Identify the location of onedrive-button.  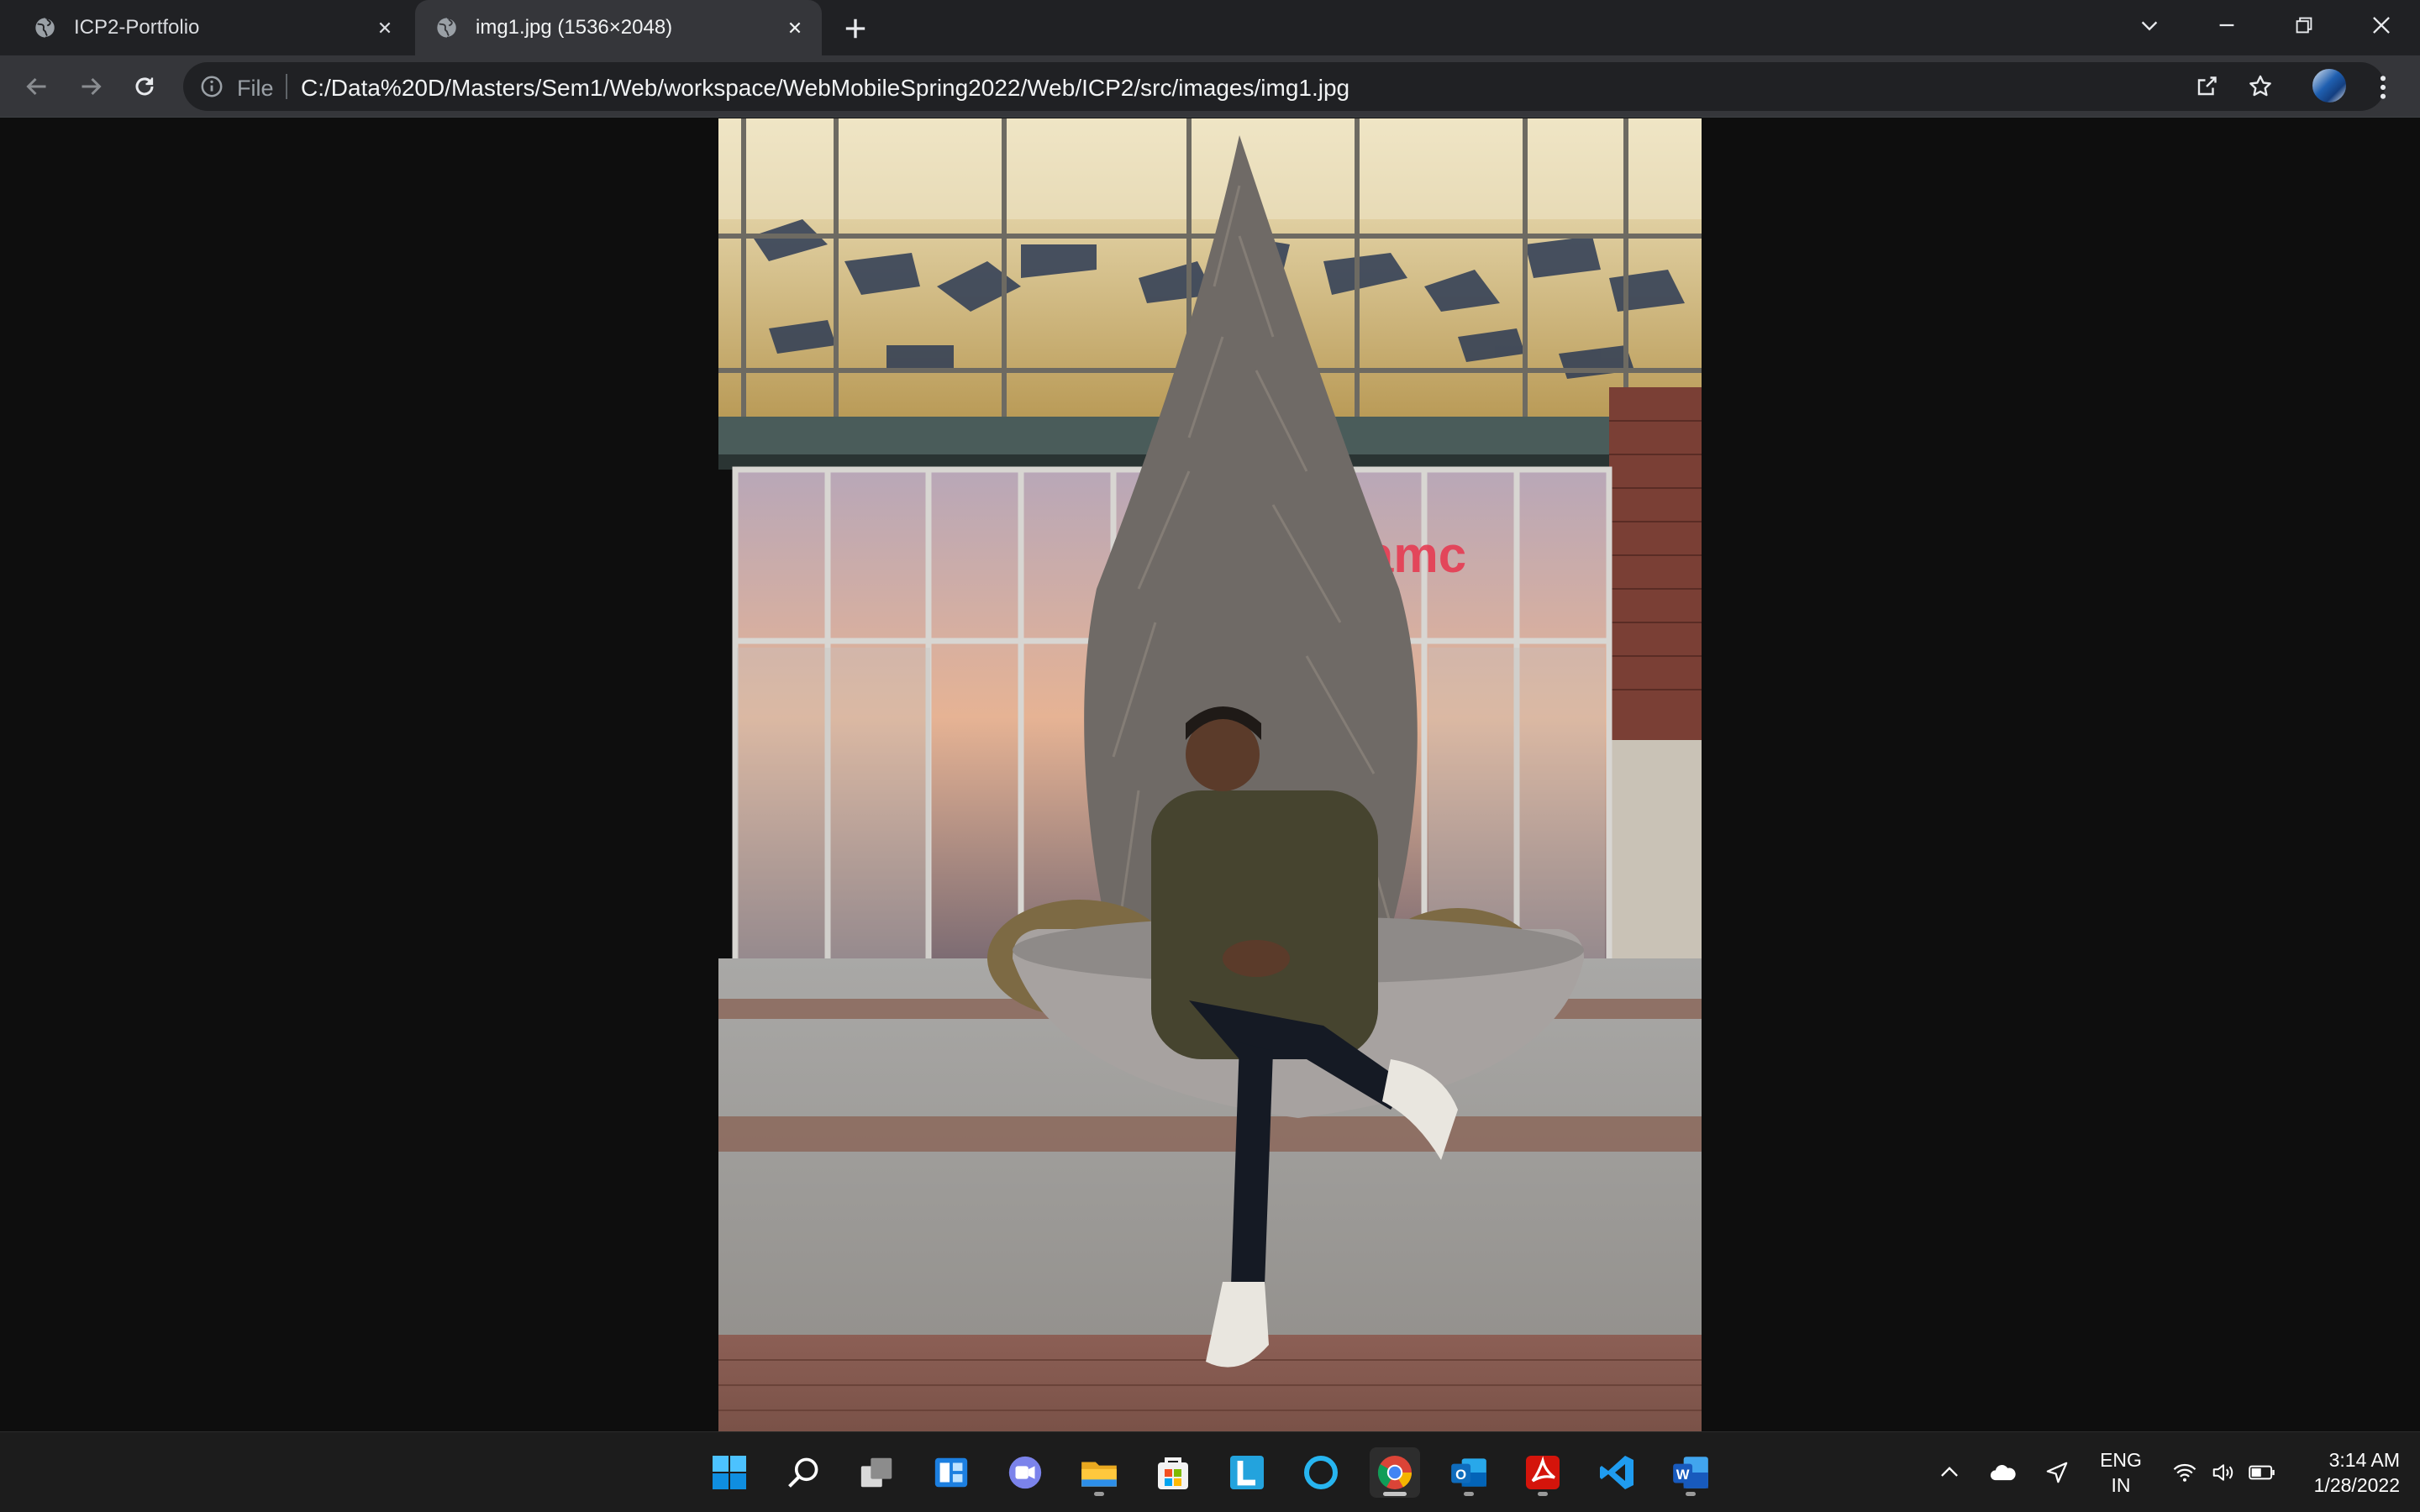
(2003, 1472).